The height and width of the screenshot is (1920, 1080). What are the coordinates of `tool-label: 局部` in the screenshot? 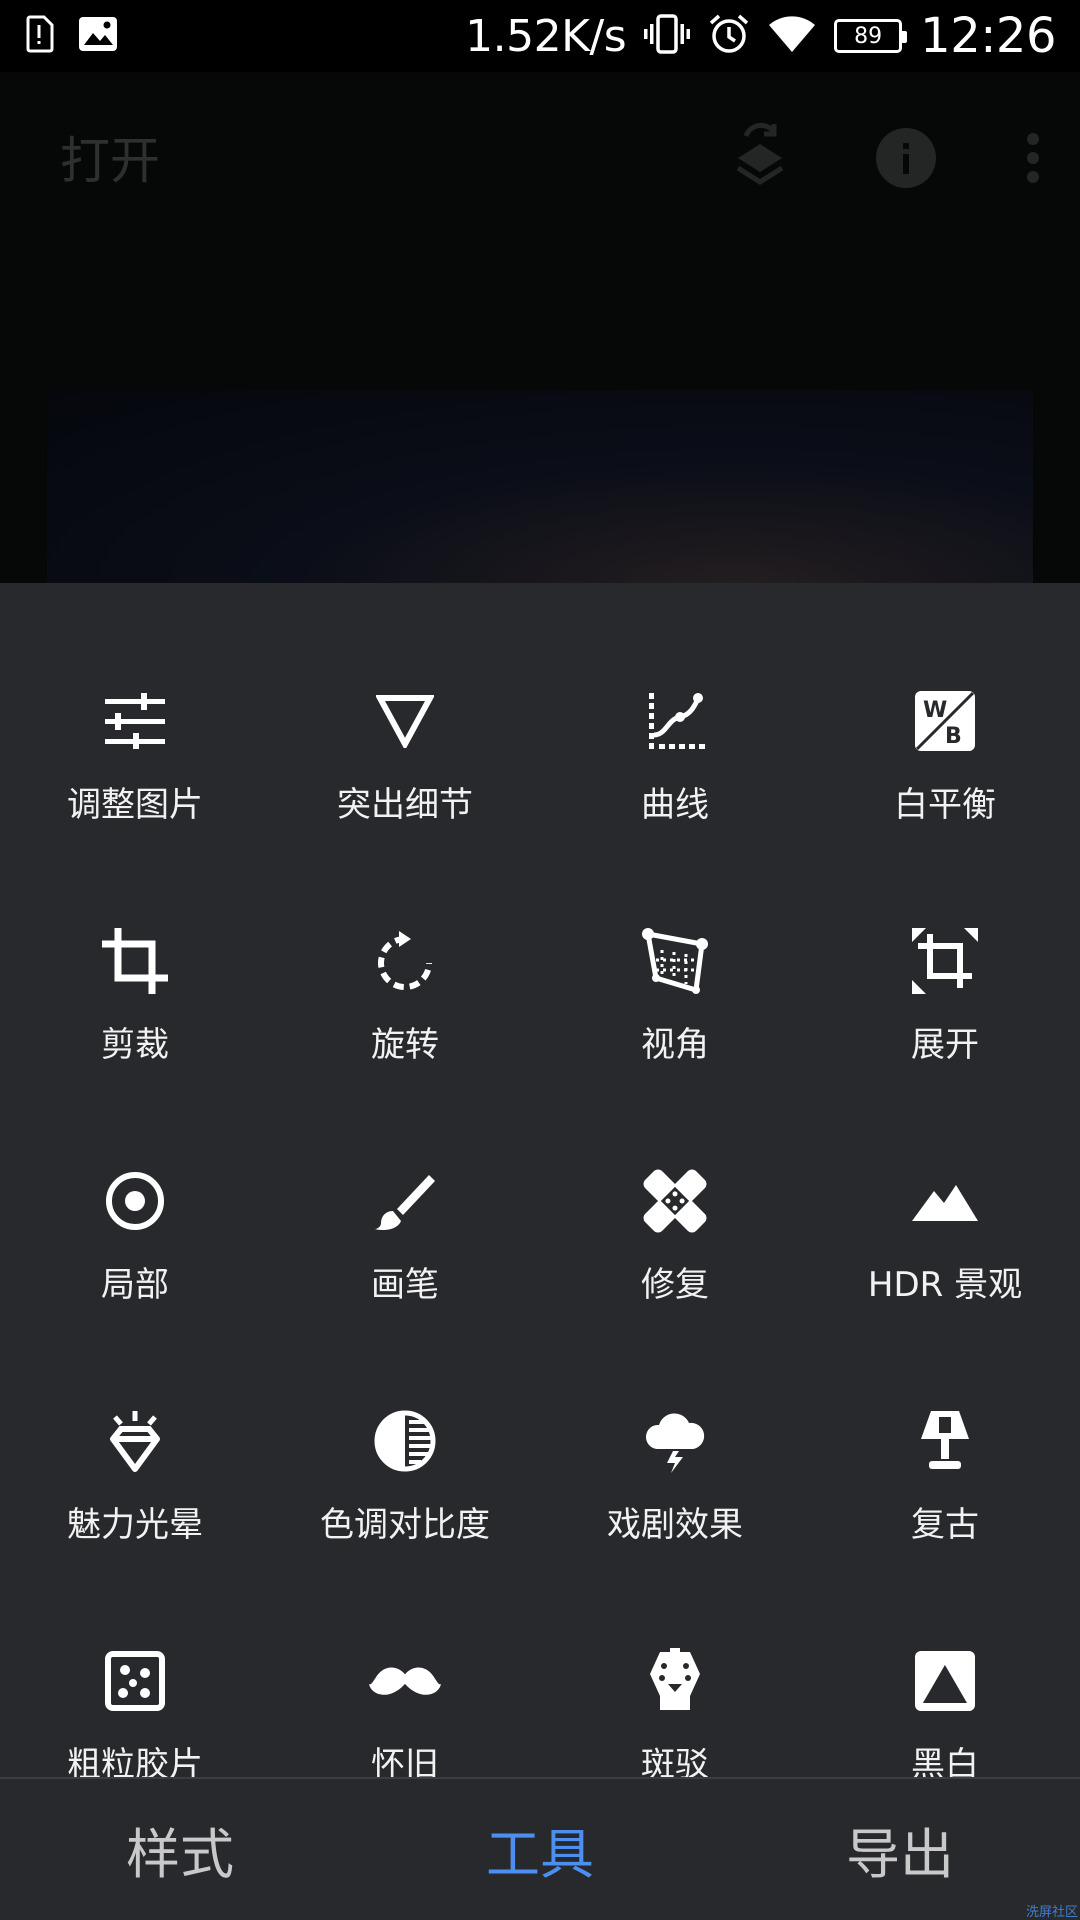 It's located at (135, 1285).